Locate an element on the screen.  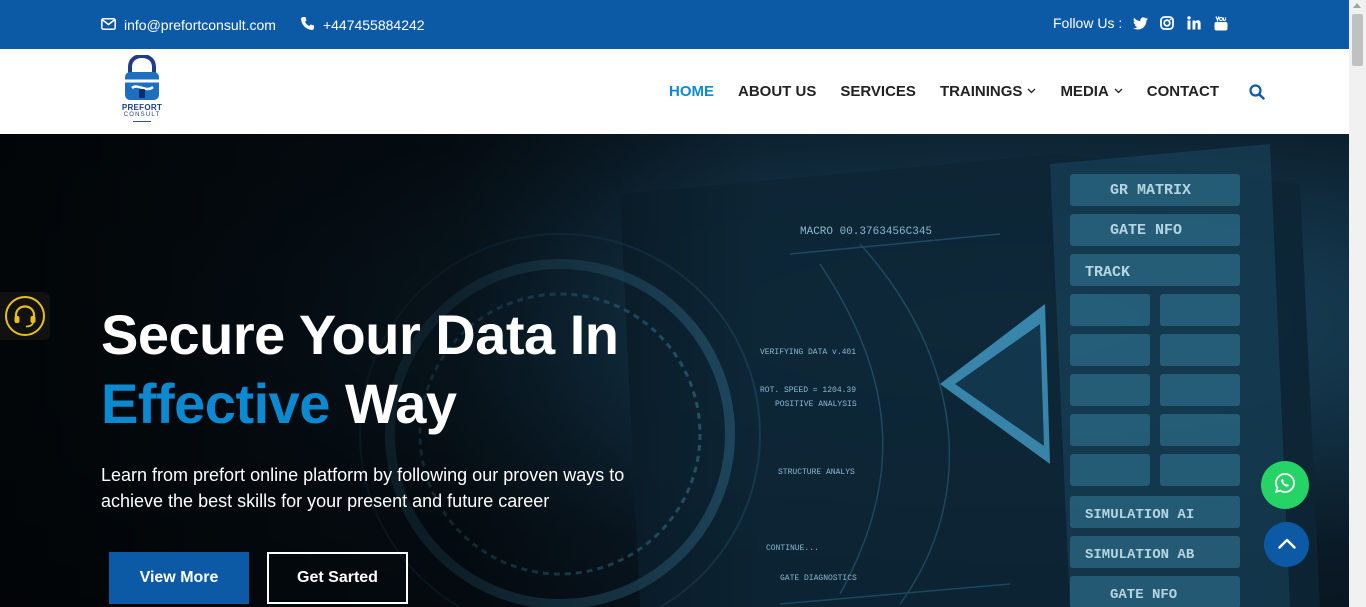
scroll-up-arrow-icon is located at coordinates (1357, 5).